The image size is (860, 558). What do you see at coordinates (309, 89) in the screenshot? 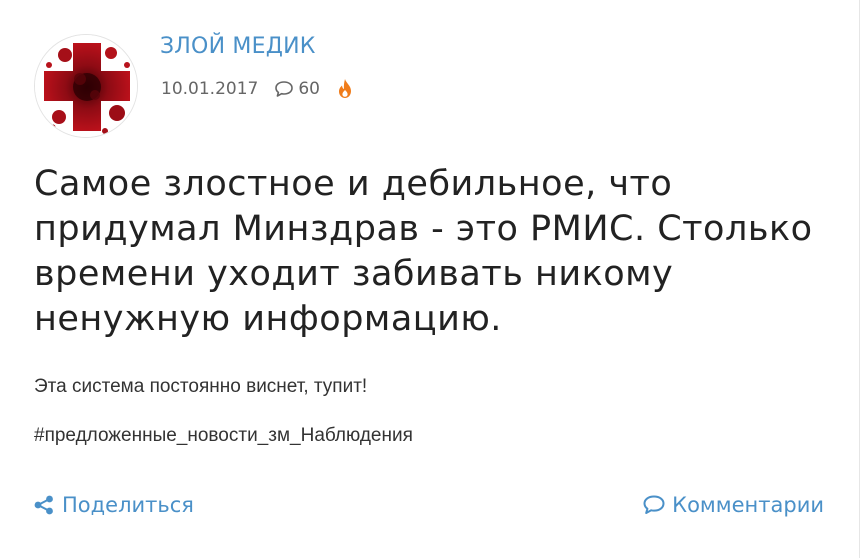
I see `comment-count-value: 60` at bounding box center [309, 89].